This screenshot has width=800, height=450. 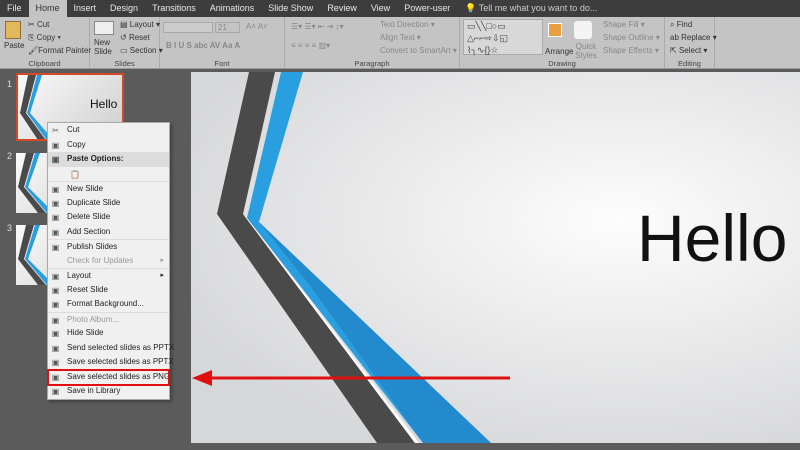 I want to click on menu-item-duplicate-slide: ▣ Duplicate Slide, so click(x=108, y=203).